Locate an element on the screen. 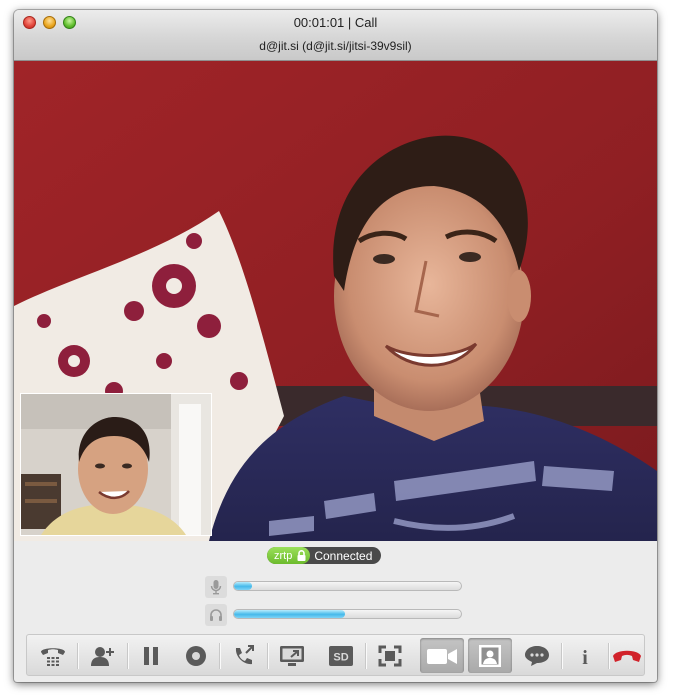  headphones-icon is located at coordinates (216, 615).